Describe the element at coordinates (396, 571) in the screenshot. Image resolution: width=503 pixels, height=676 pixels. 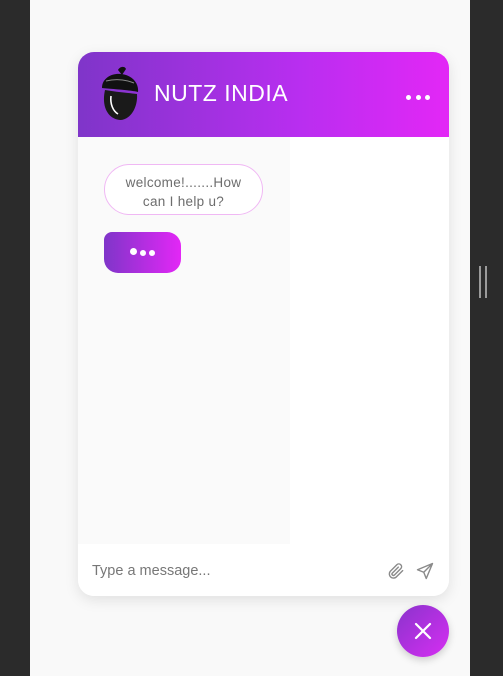
I see `paperclip-icon` at that location.